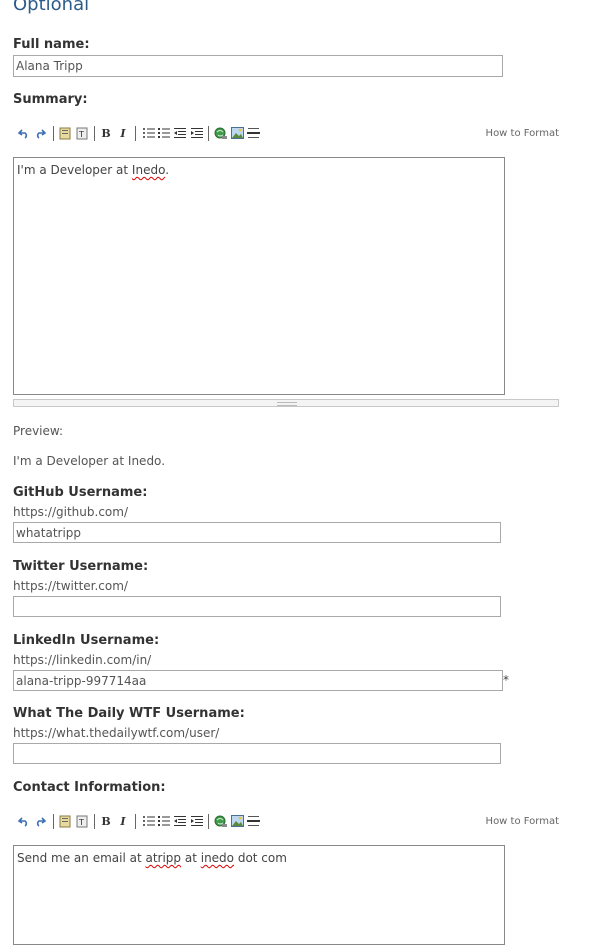 This screenshot has height=945, width=599. Describe the element at coordinates (38, 431) in the screenshot. I see `preview-label: Preview:` at that location.